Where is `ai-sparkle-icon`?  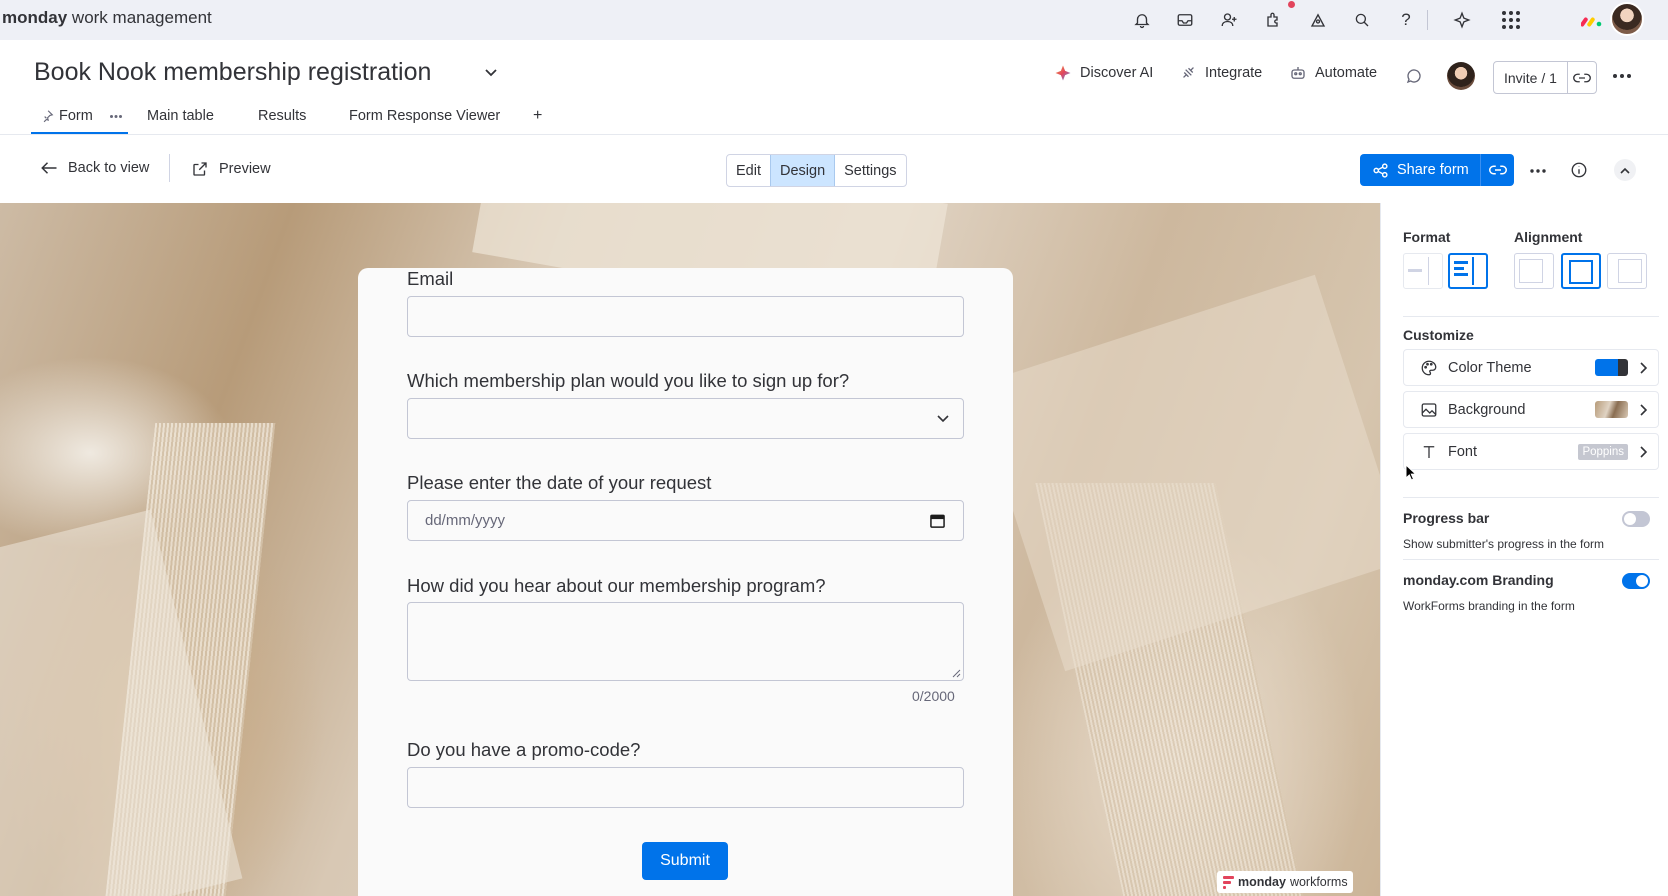
ai-sparkle-icon is located at coordinates (1462, 20).